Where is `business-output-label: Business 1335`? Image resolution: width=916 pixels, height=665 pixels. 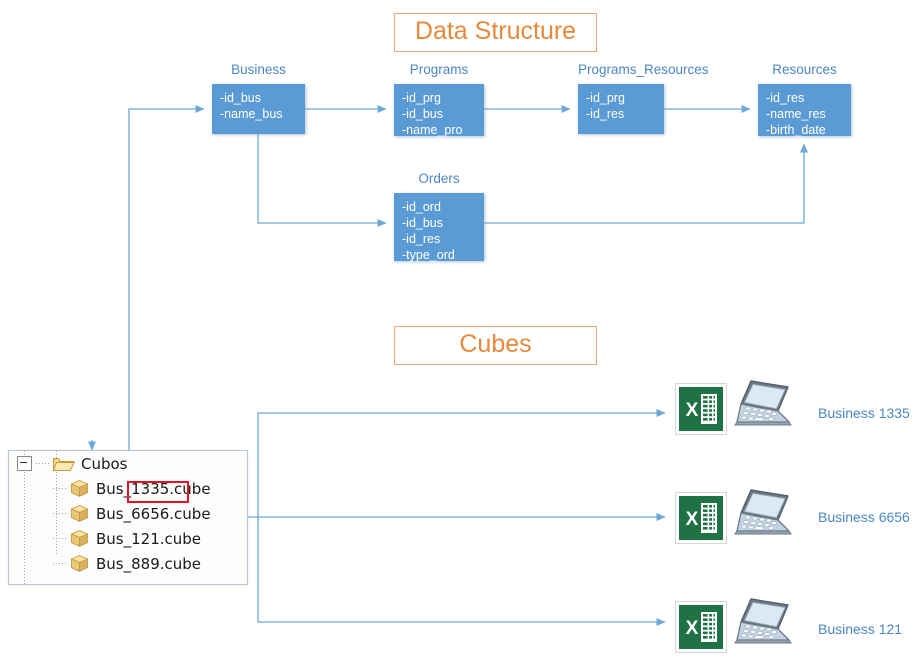 business-output-label: Business 1335 is located at coordinates (864, 413).